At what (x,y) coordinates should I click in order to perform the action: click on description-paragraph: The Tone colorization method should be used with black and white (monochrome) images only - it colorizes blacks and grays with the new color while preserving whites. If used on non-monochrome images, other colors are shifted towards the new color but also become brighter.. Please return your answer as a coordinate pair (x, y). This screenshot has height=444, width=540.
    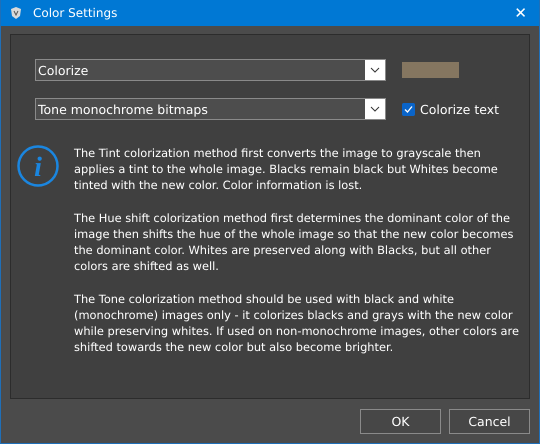
    Looking at the image, I should click on (297, 323).